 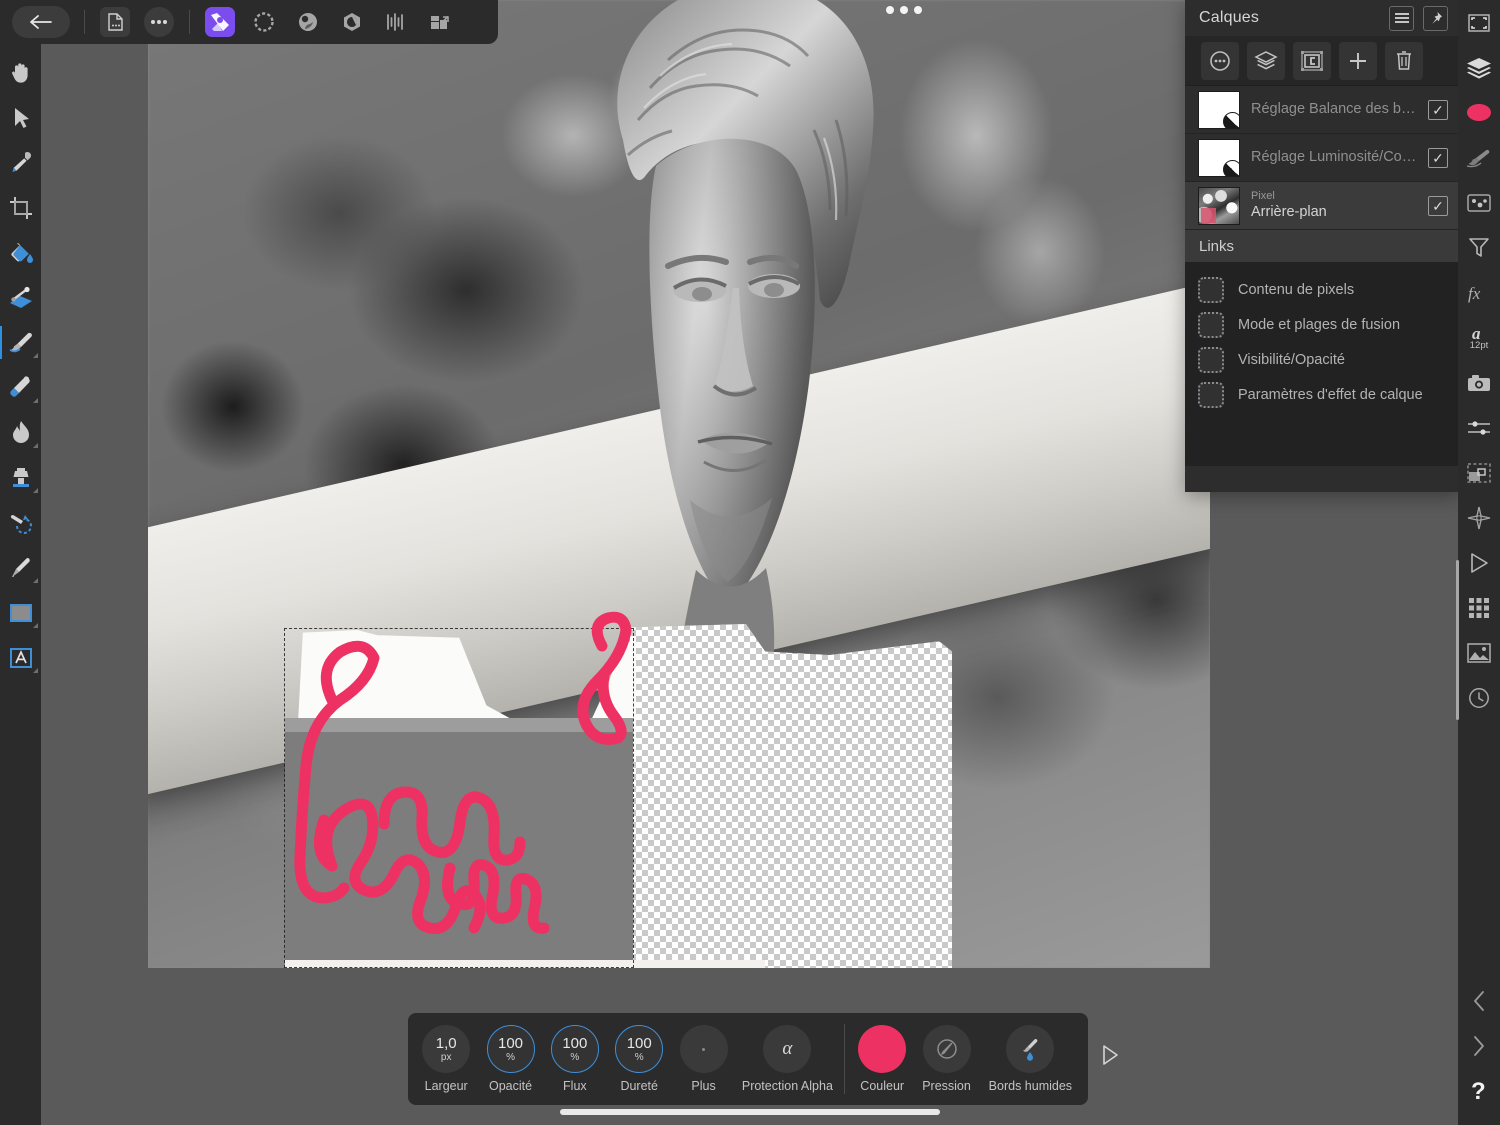 I want to click on brush-flow-control: 100 % Flux, so click(x=575, y=1059).